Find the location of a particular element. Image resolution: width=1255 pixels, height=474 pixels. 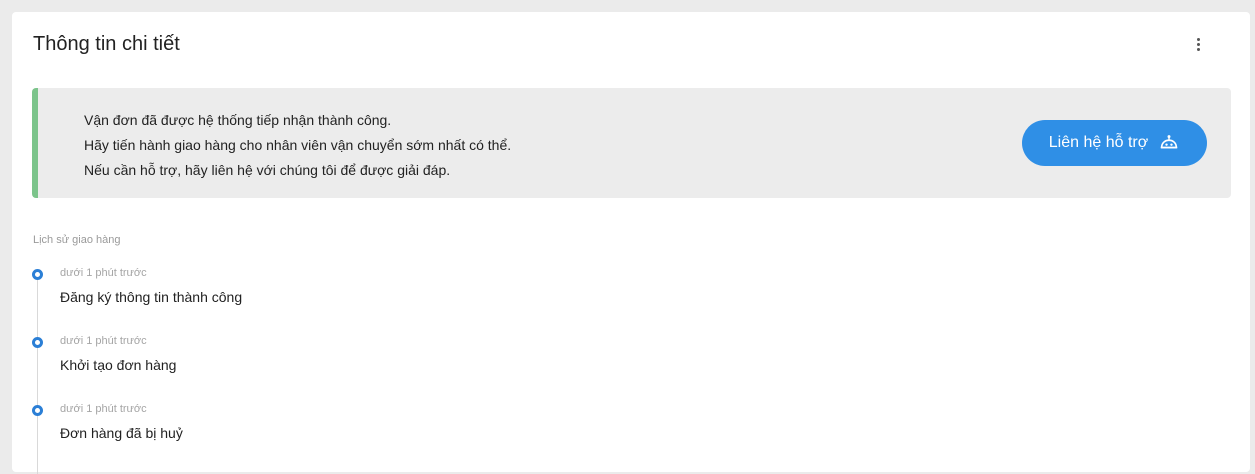

timeline-text: Đăng ký thông tin thành công is located at coordinates (151, 297).